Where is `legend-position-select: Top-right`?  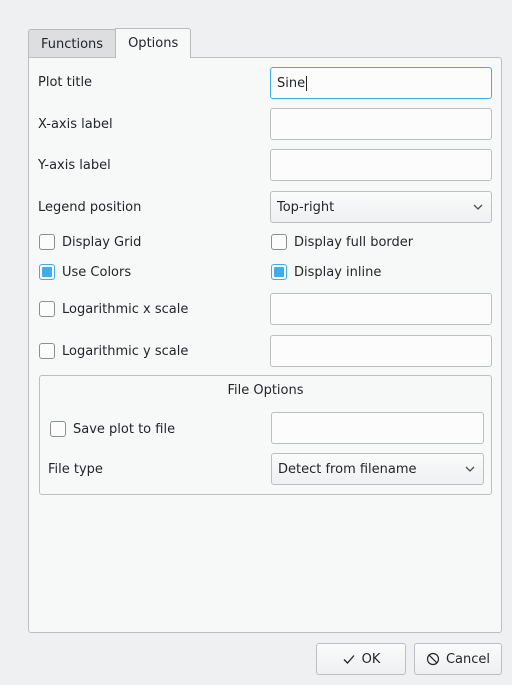
legend-position-select: Top-right is located at coordinates (381, 207).